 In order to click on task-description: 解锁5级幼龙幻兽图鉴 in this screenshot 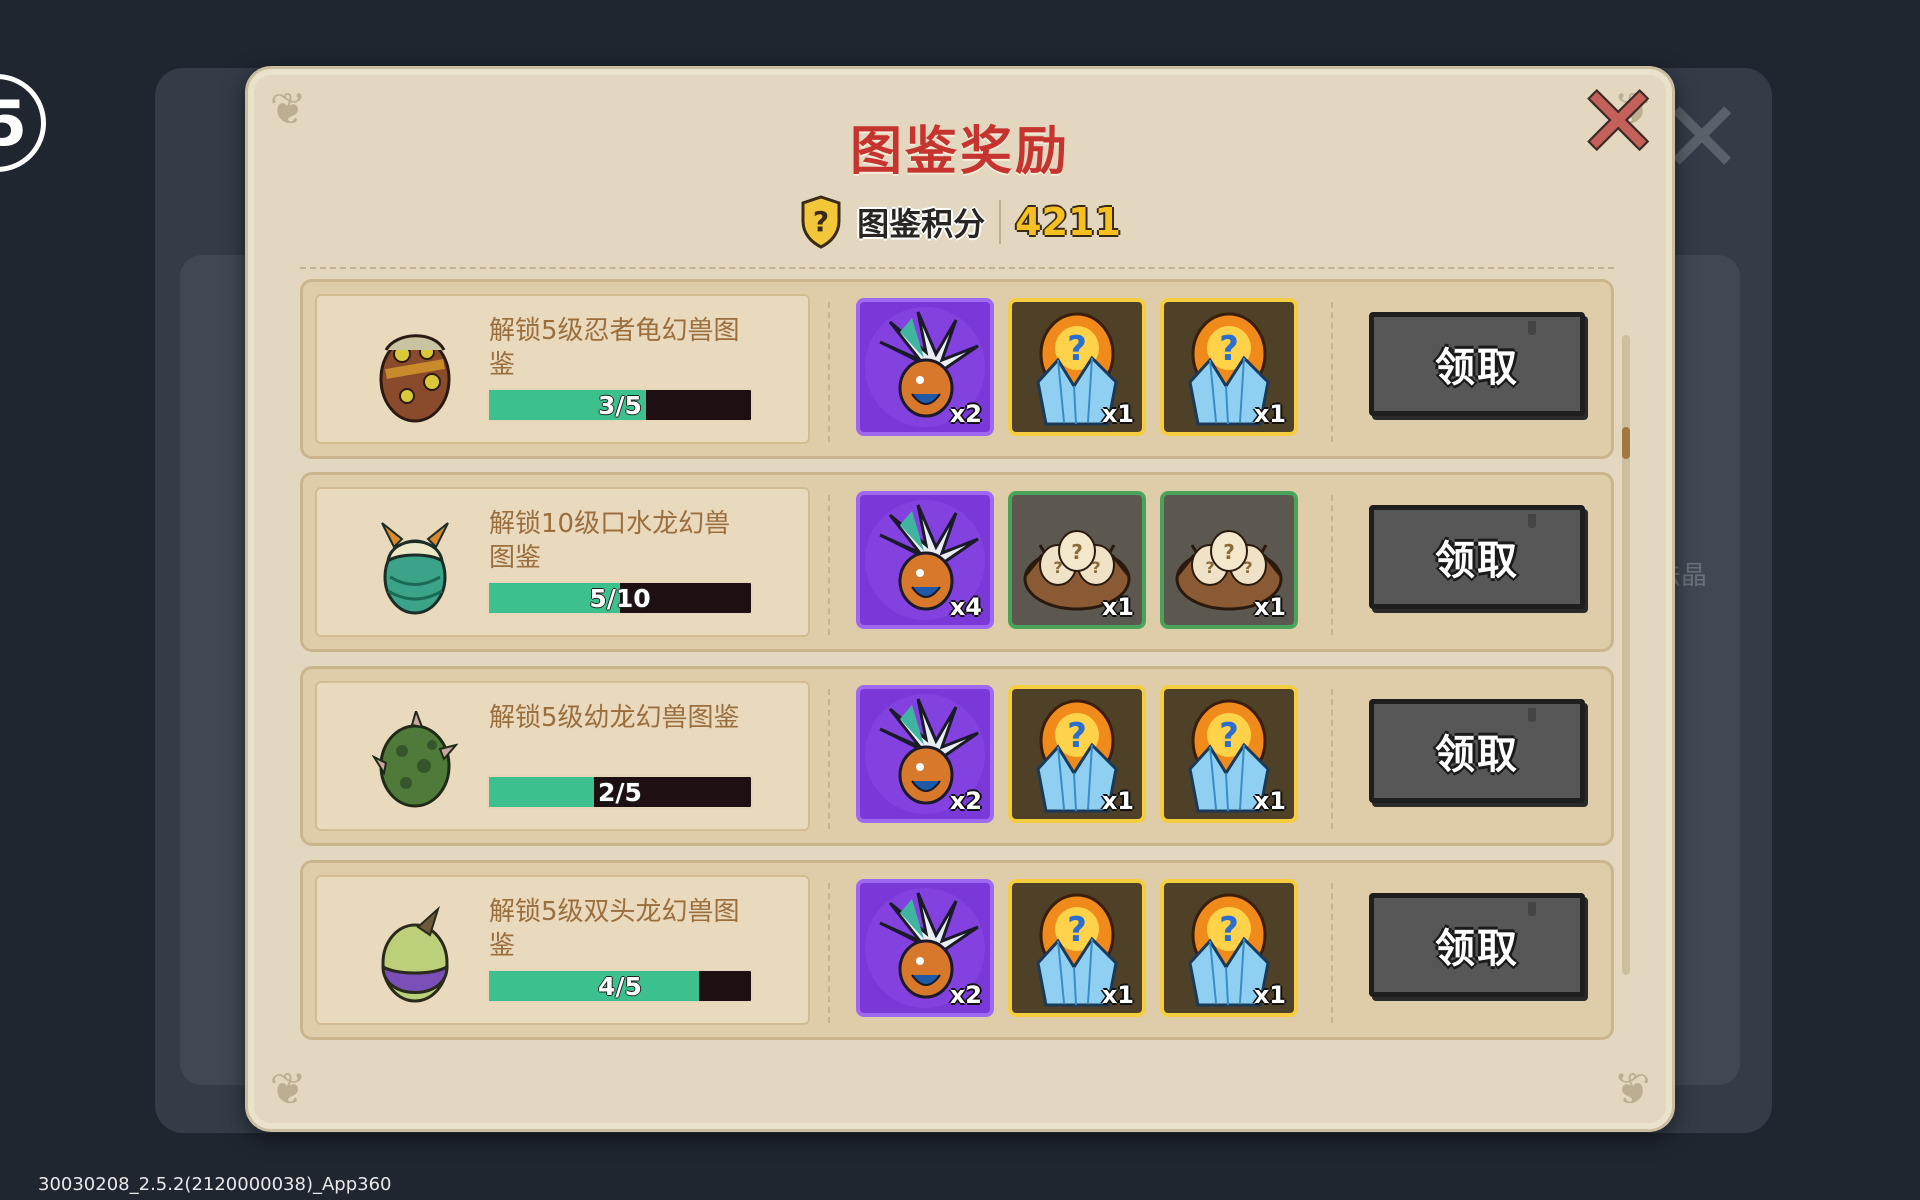, I will do `click(614, 718)`.